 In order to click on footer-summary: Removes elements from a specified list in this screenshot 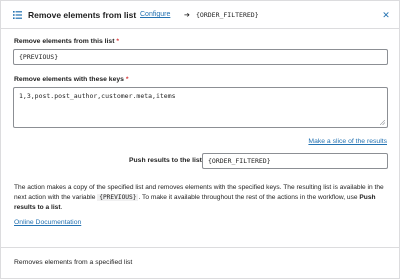, I will do `click(73, 262)`.